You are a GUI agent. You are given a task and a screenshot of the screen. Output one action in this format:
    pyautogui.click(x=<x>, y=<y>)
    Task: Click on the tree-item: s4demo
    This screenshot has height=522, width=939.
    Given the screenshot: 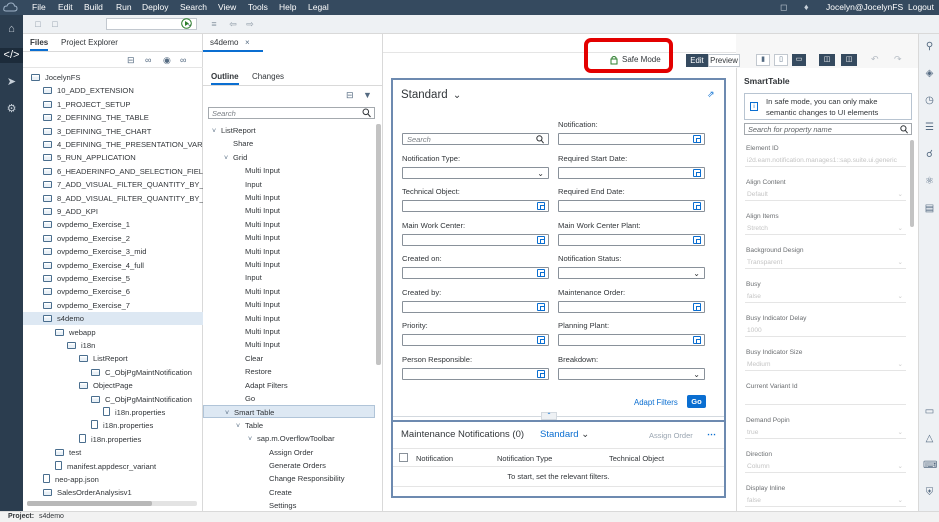 What is the action you would take?
    pyautogui.click(x=113, y=319)
    